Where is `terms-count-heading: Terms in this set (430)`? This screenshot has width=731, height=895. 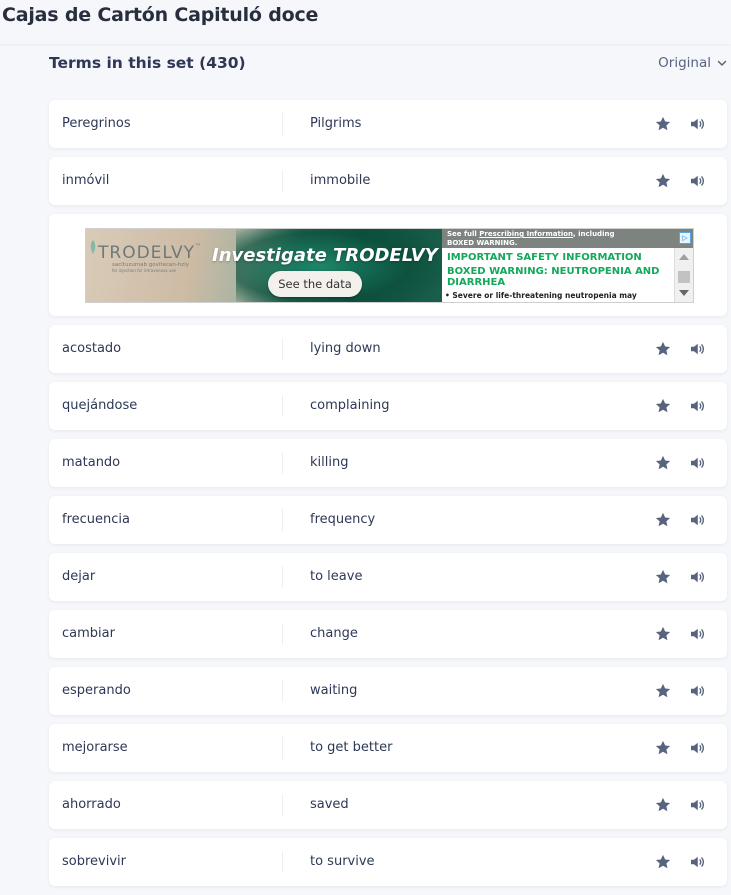 terms-count-heading: Terms in this set (430) is located at coordinates (147, 63).